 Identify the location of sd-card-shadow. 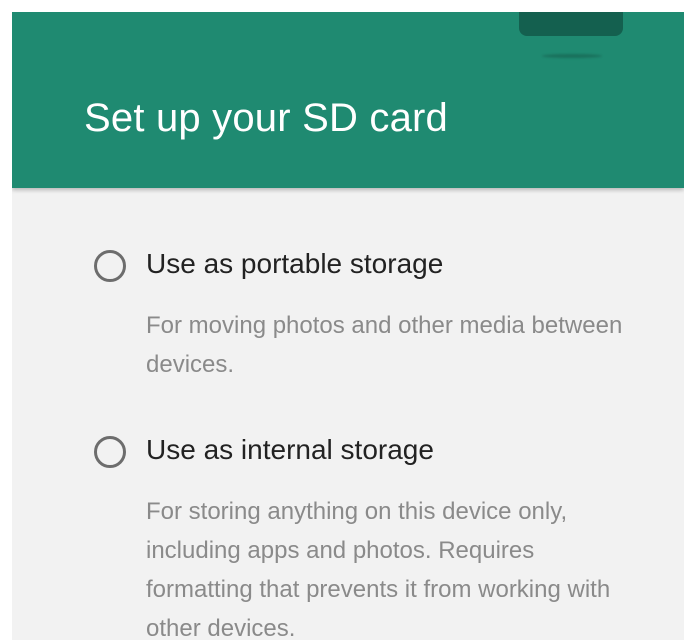
(572, 56).